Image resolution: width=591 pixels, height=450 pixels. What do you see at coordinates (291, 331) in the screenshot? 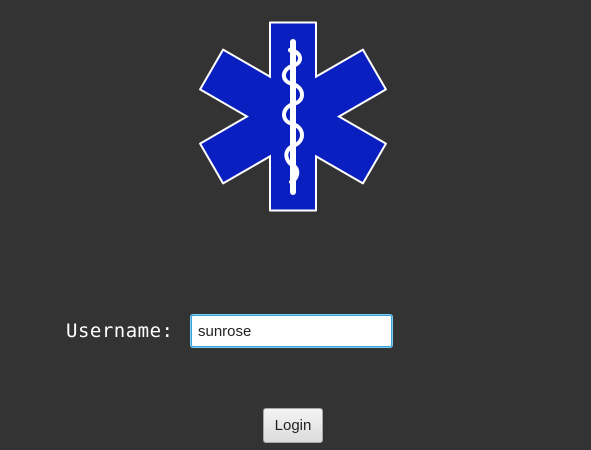
I see `username-input` at bounding box center [291, 331].